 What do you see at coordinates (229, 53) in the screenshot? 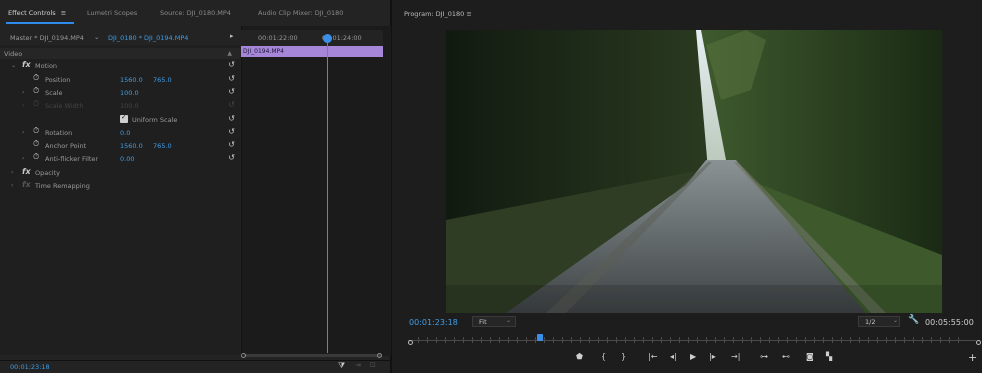
I see `collapse-up-icon: ▲` at bounding box center [229, 53].